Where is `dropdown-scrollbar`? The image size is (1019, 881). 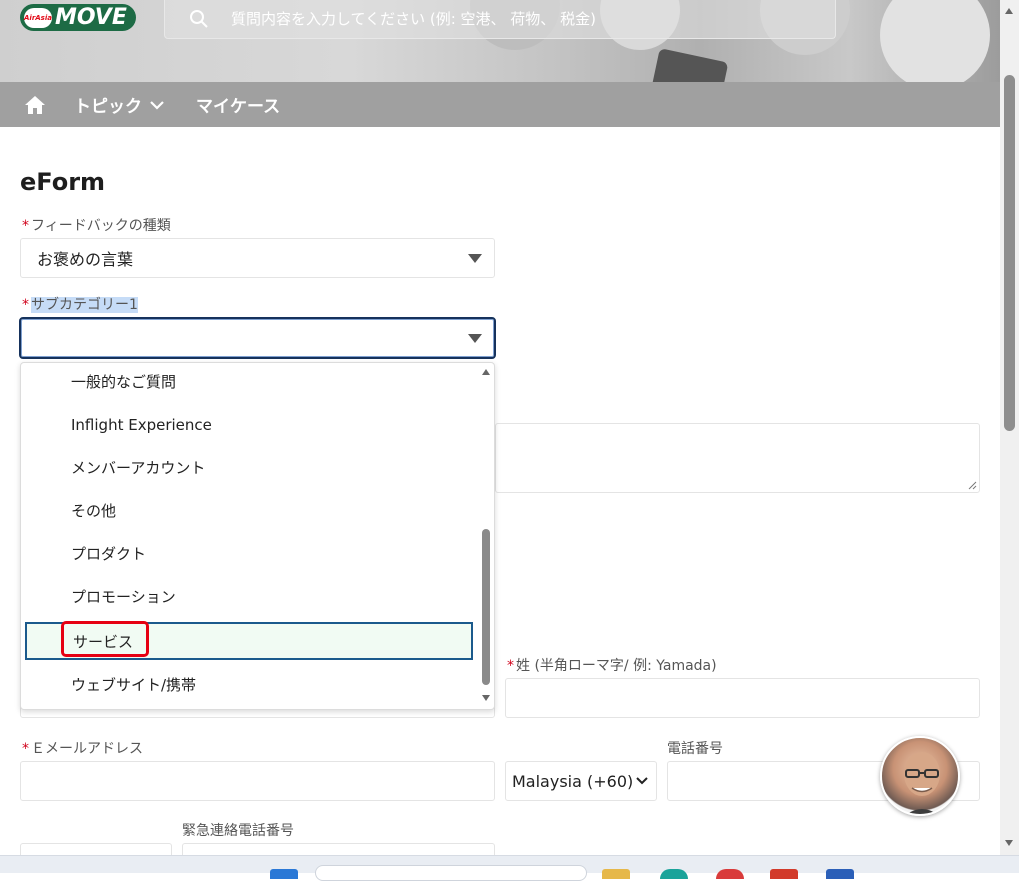 dropdown-scrollbar is located at coordinates (486, 536).